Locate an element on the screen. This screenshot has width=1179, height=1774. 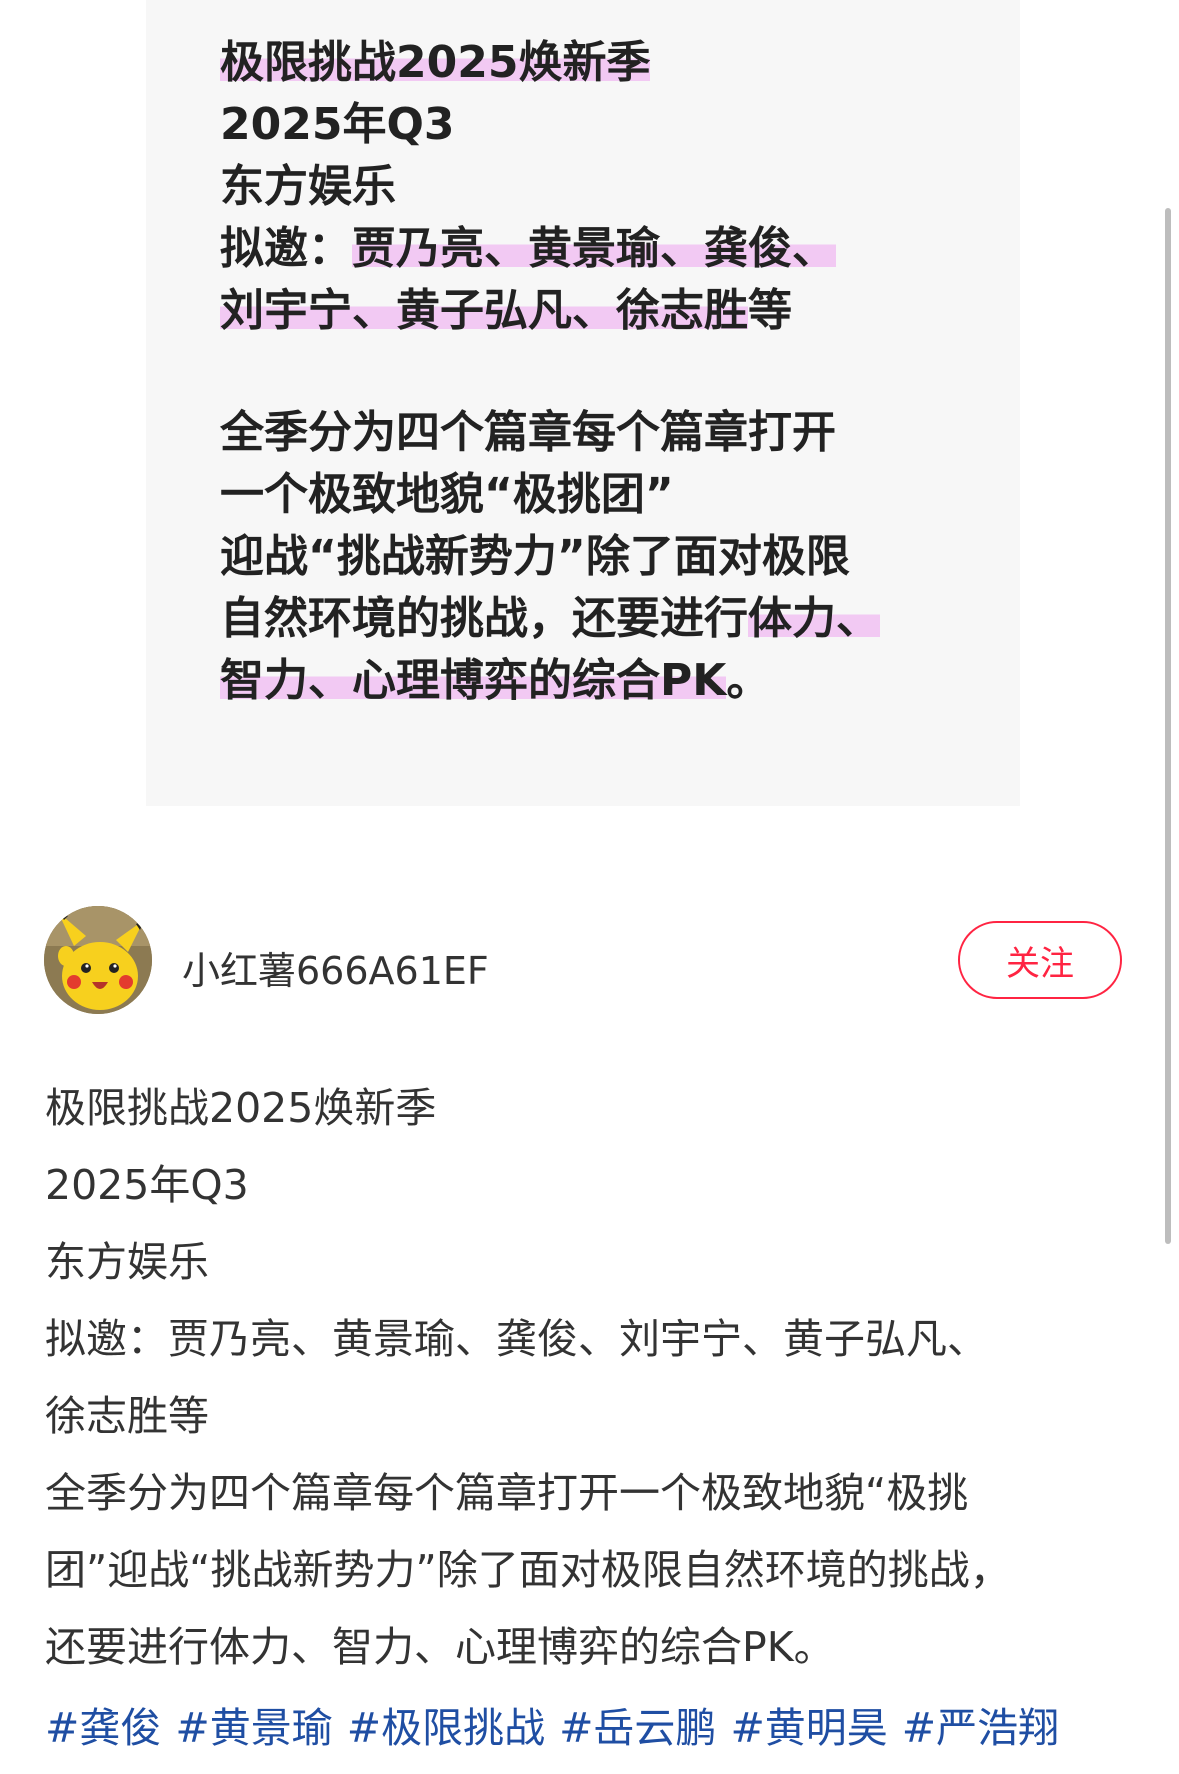
card-line: 全季分为四个篇章每个篇章打开 is located at coordinates (600, 433).